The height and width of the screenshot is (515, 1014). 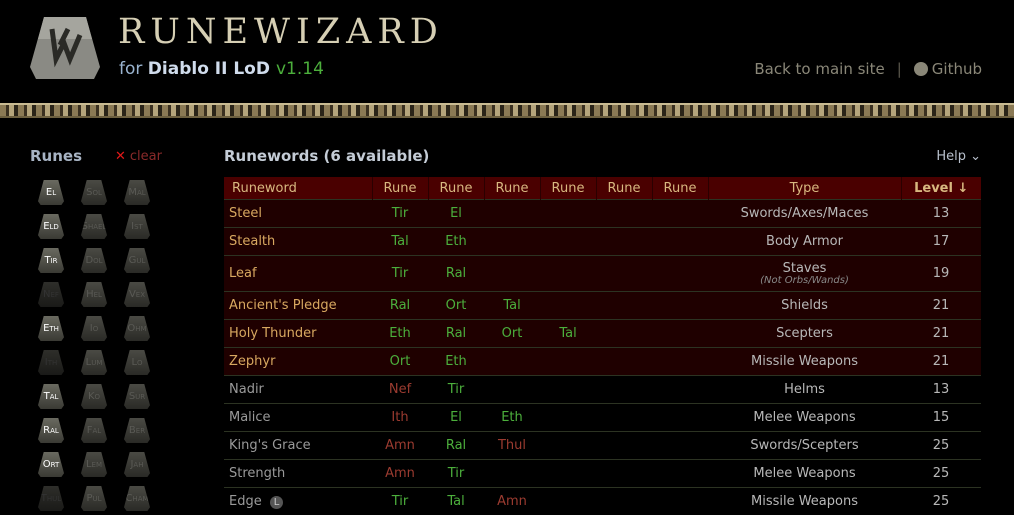 I want to click on github-link: Github, so click(x=948, y=69).